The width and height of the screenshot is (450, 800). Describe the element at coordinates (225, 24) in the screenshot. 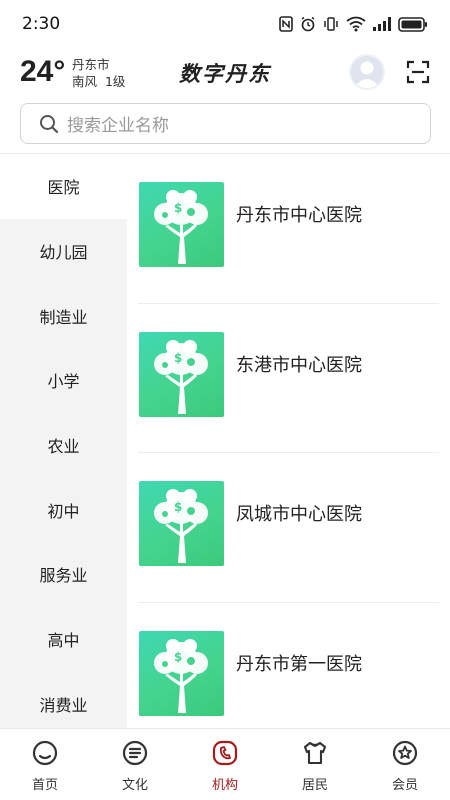

I see `status-bar: 2:30` at that location.